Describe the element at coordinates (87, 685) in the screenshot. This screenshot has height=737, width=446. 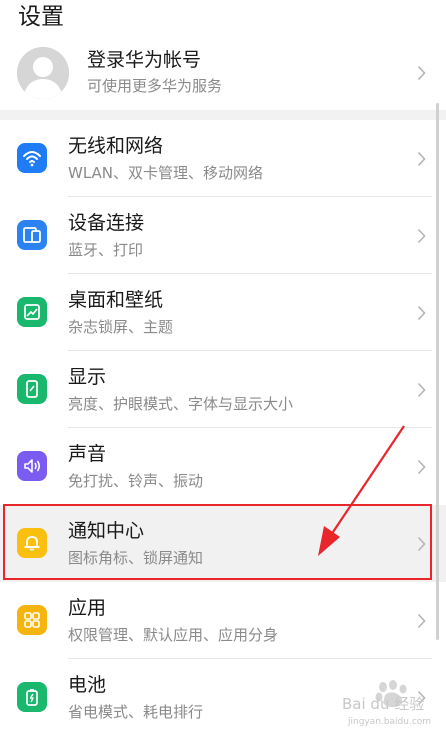
I see `settings-item-label: 电池` at that location.